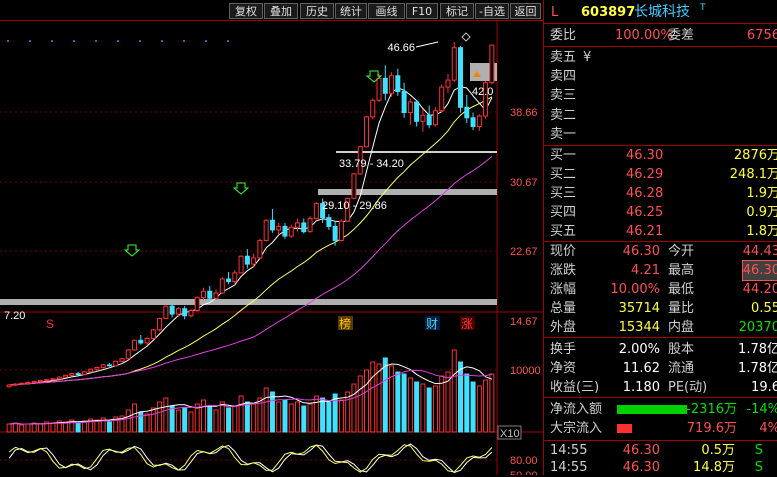  I want to click on stat-label: 涨跌, so click(563, 270).